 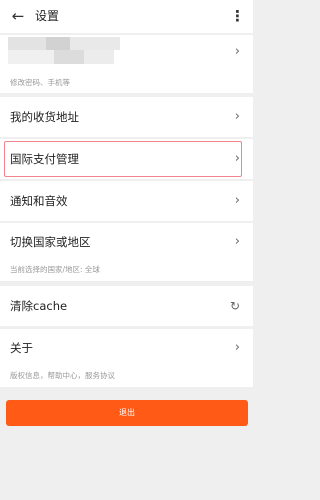 What do you see at coordinates (50, 242) in the screenshot?
I see `country-label: 切换国家或地区` at bounding box center [50, 242].